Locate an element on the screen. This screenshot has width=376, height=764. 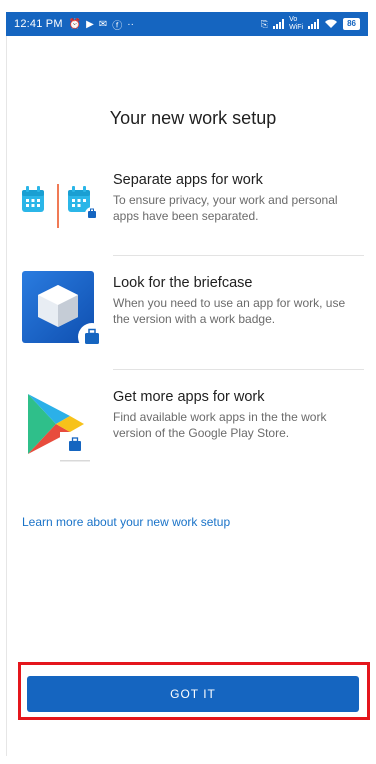
calendar-work-icon is located at coordinates (60, 208).